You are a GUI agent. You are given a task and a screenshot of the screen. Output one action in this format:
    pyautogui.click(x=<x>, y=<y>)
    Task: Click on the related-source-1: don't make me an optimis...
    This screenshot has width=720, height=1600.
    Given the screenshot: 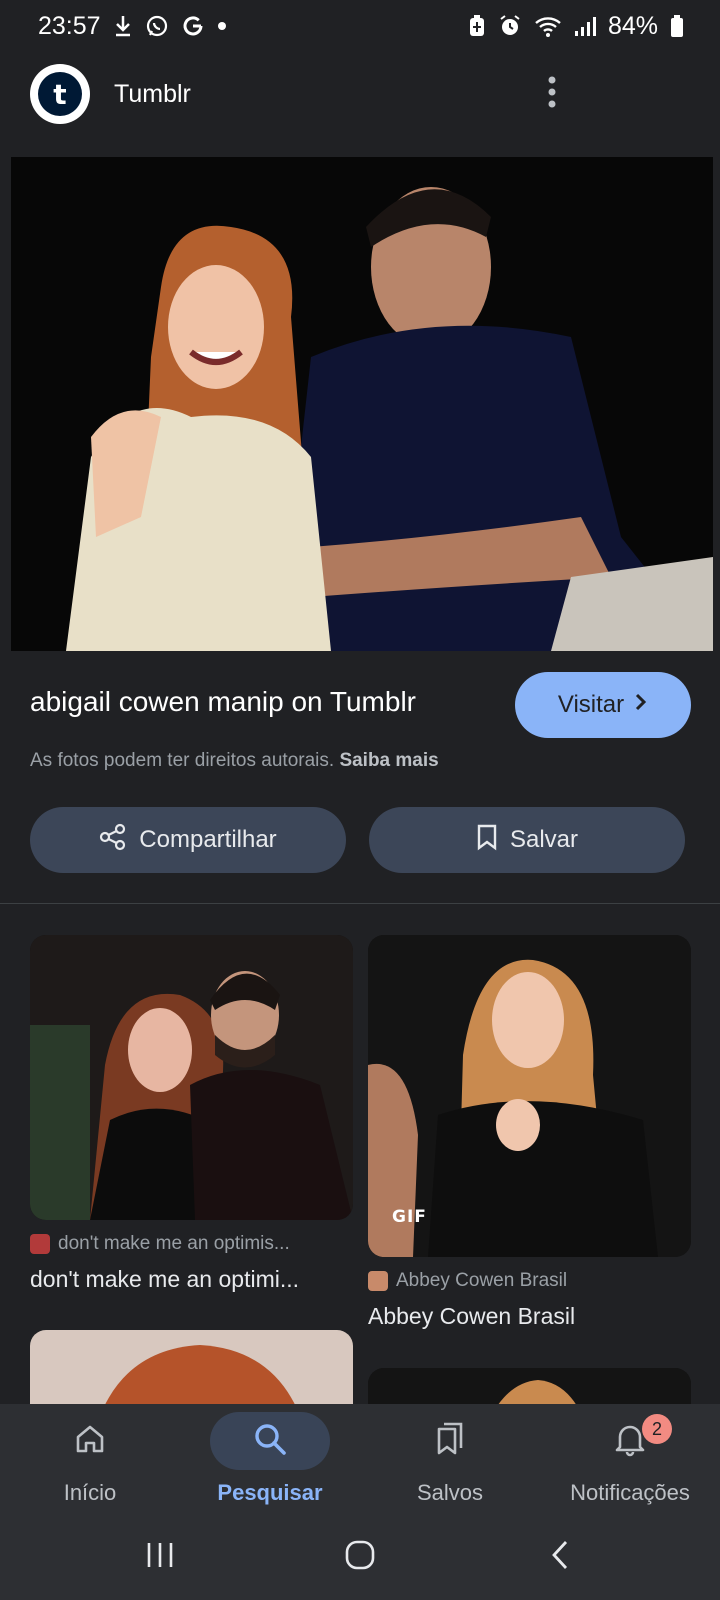 What is the action you would take?
    pyautogui.click(x=190, y=1244)
    